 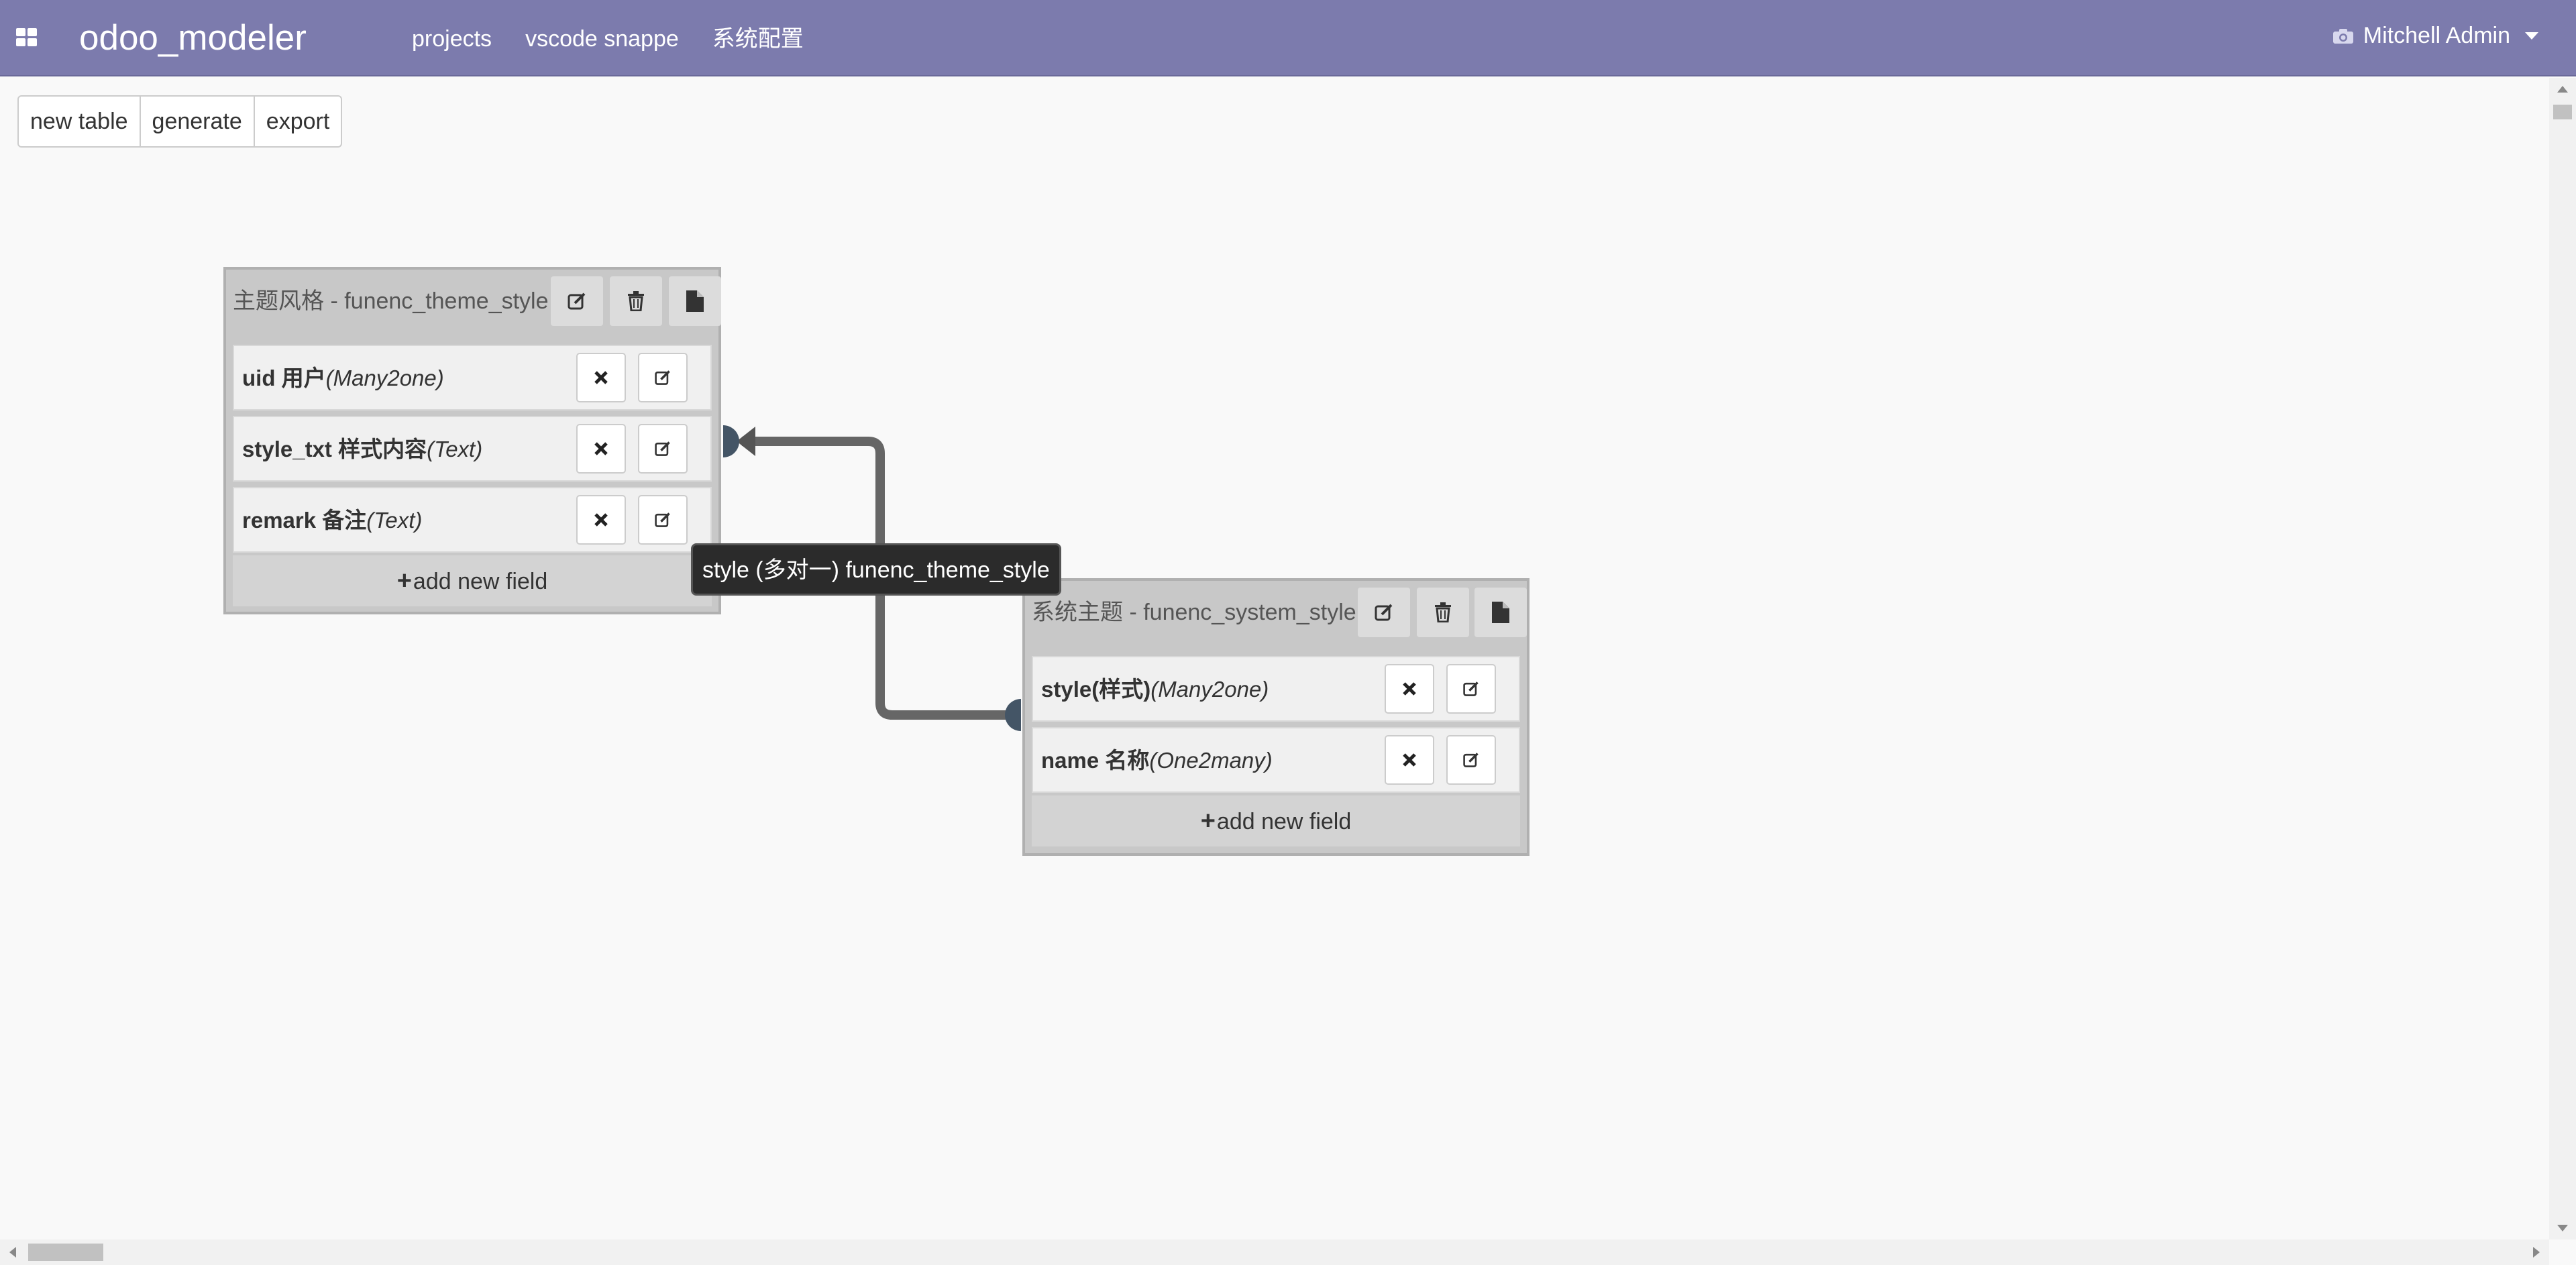 I want to click on horizontal-scrollbar, so click(x=1274, y=1253).